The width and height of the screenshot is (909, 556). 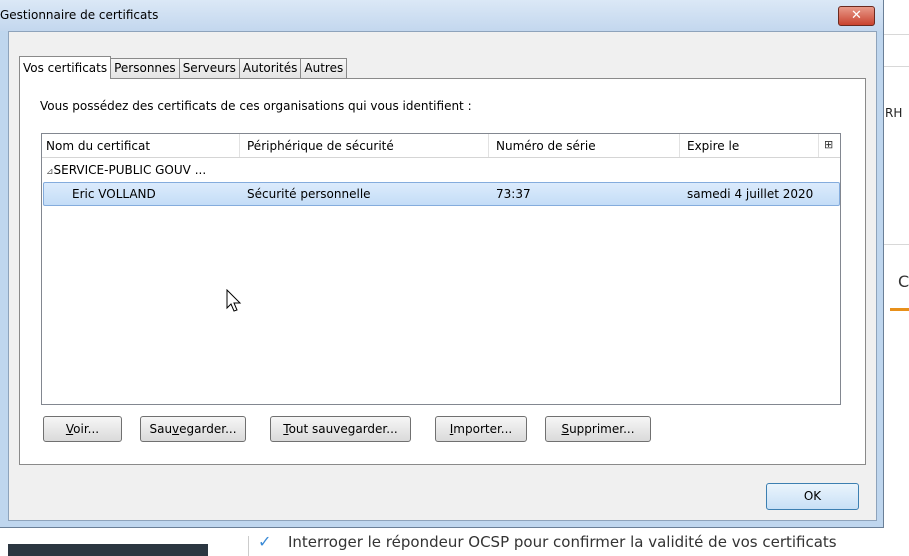 I want to click on tab-vos-certificats: Vos certificats, so click(x=65, y=67).